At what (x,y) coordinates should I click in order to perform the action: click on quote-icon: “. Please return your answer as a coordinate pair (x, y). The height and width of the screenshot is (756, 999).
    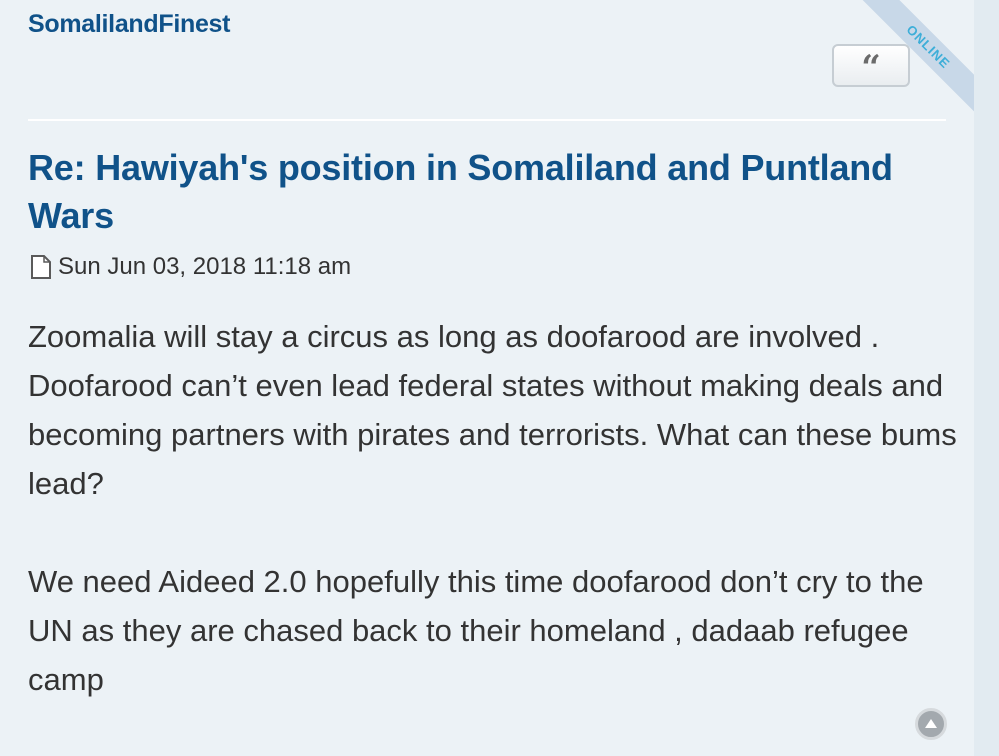
    Looking at the image, I should click on (871, 68).